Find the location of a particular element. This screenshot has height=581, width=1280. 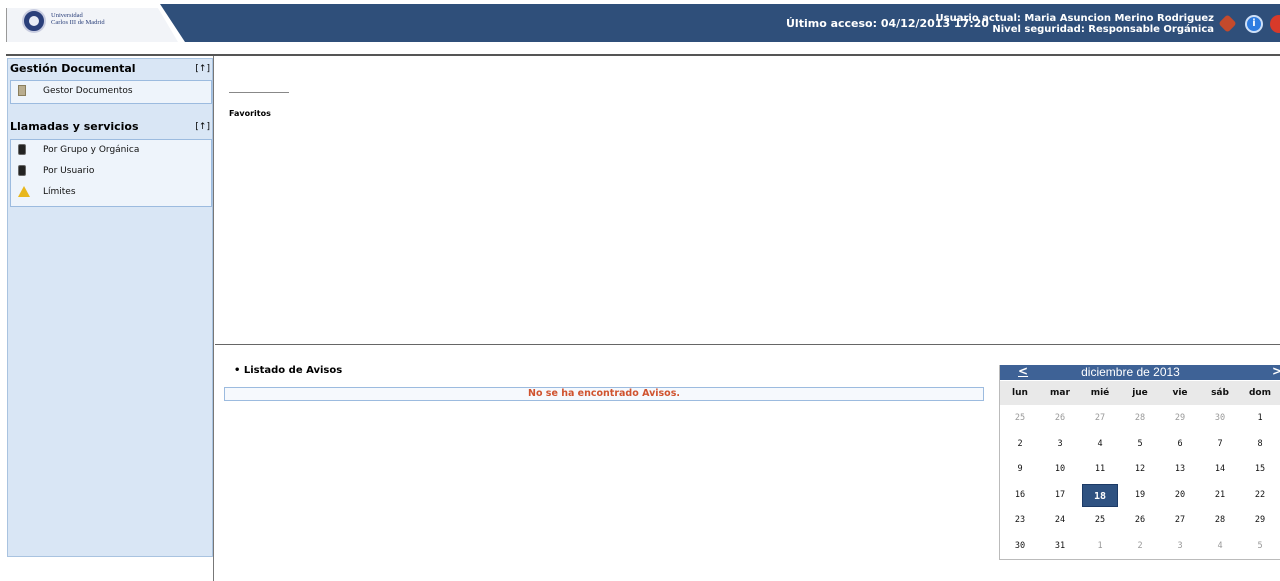

security-level: Nivel seguridad: Responsable Orgánica is located at coordinates (1103, 29).